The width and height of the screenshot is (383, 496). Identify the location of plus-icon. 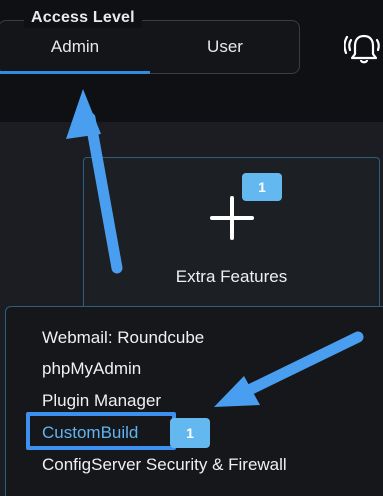
(232, 218).